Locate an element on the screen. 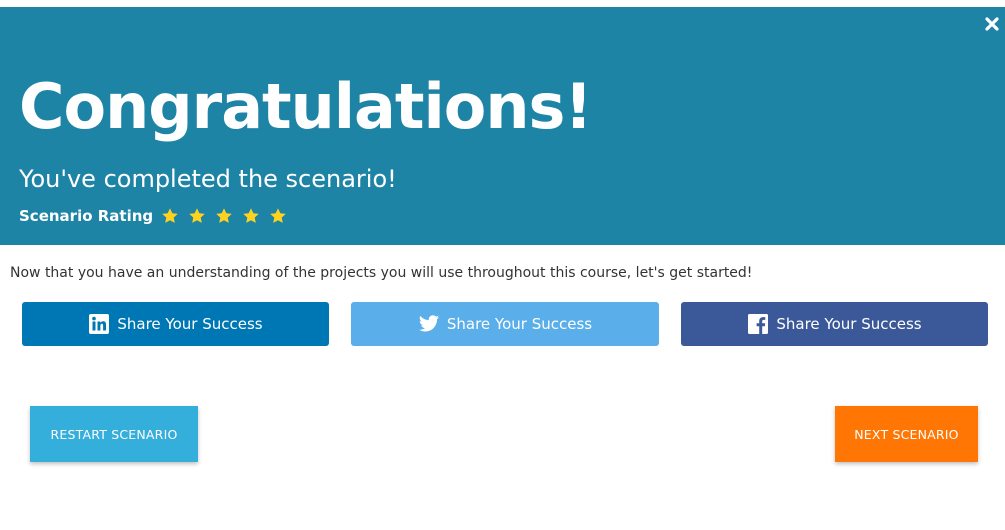  restart-scenario-button: RESTART SCENARIO is located at coordinates (114, 434).